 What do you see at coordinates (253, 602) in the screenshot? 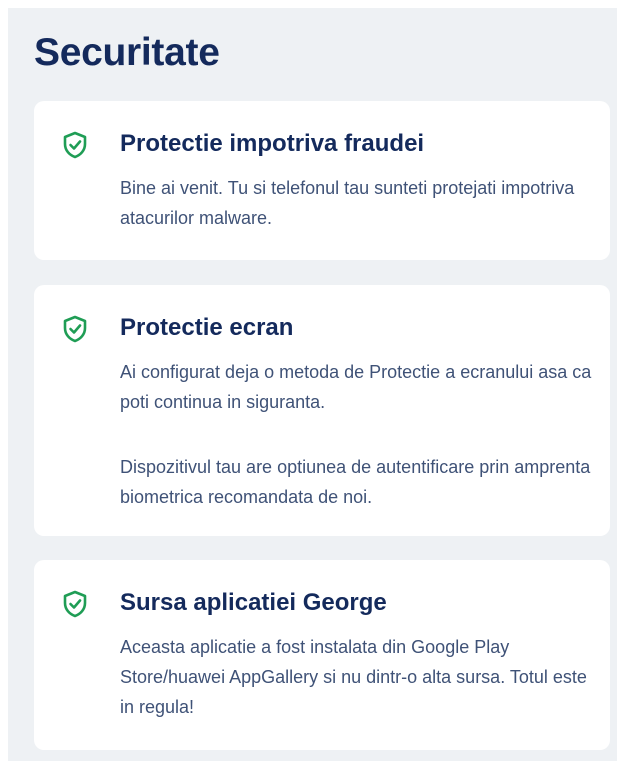
I see `card-title: Sursa aplicatiei George` at bounding box center [253, 602].